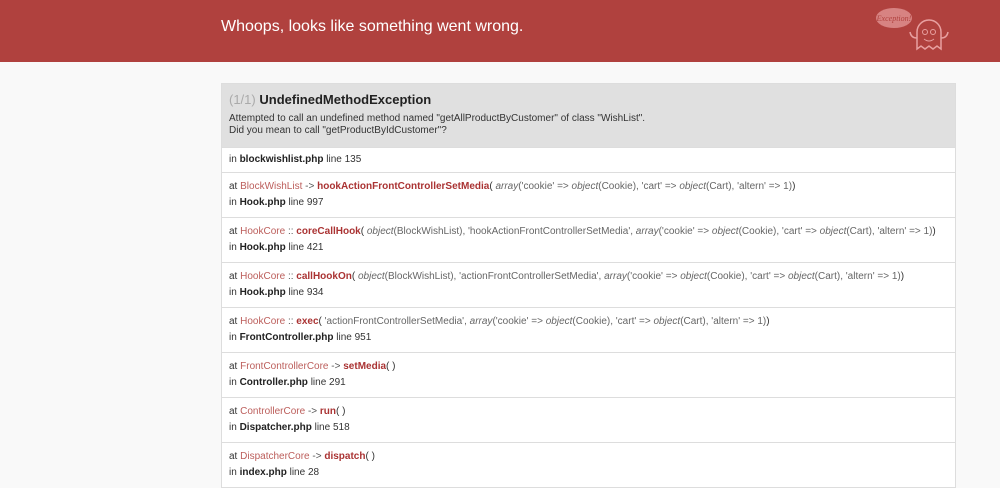 The image size is (1000, 488). Describe the element at coordinates (372, 26) in the screenshot. I see `page-title: Whoops, looks like something went wrong.` at that location.